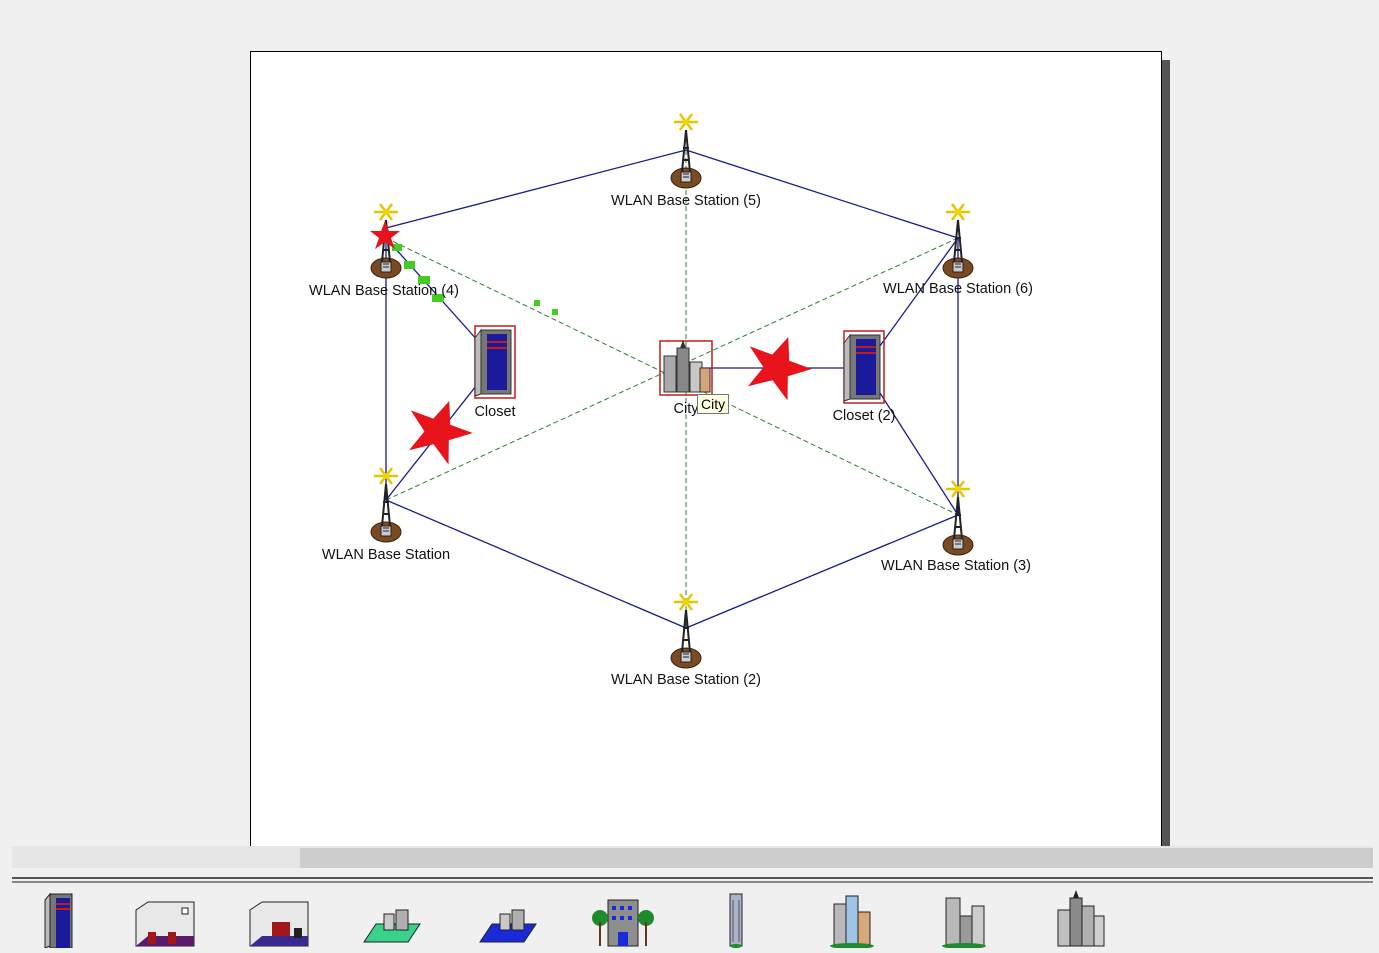  What do you see at coordinates (686, 201) in the screenshot?
I see `node-label: WLAN Base Station (5)` at bounding box center [686, 201].